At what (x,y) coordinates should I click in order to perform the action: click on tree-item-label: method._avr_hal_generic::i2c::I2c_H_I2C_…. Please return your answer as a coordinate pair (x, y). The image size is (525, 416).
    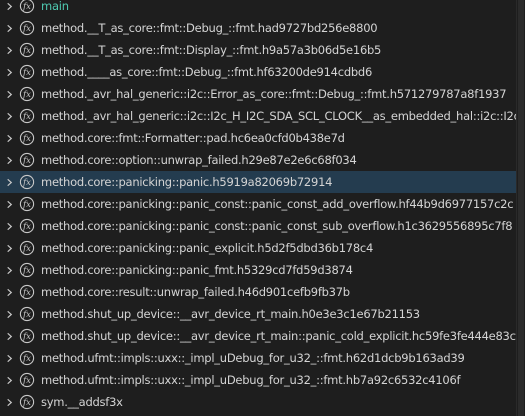
    Looking at the image, I should click on (279, 116).